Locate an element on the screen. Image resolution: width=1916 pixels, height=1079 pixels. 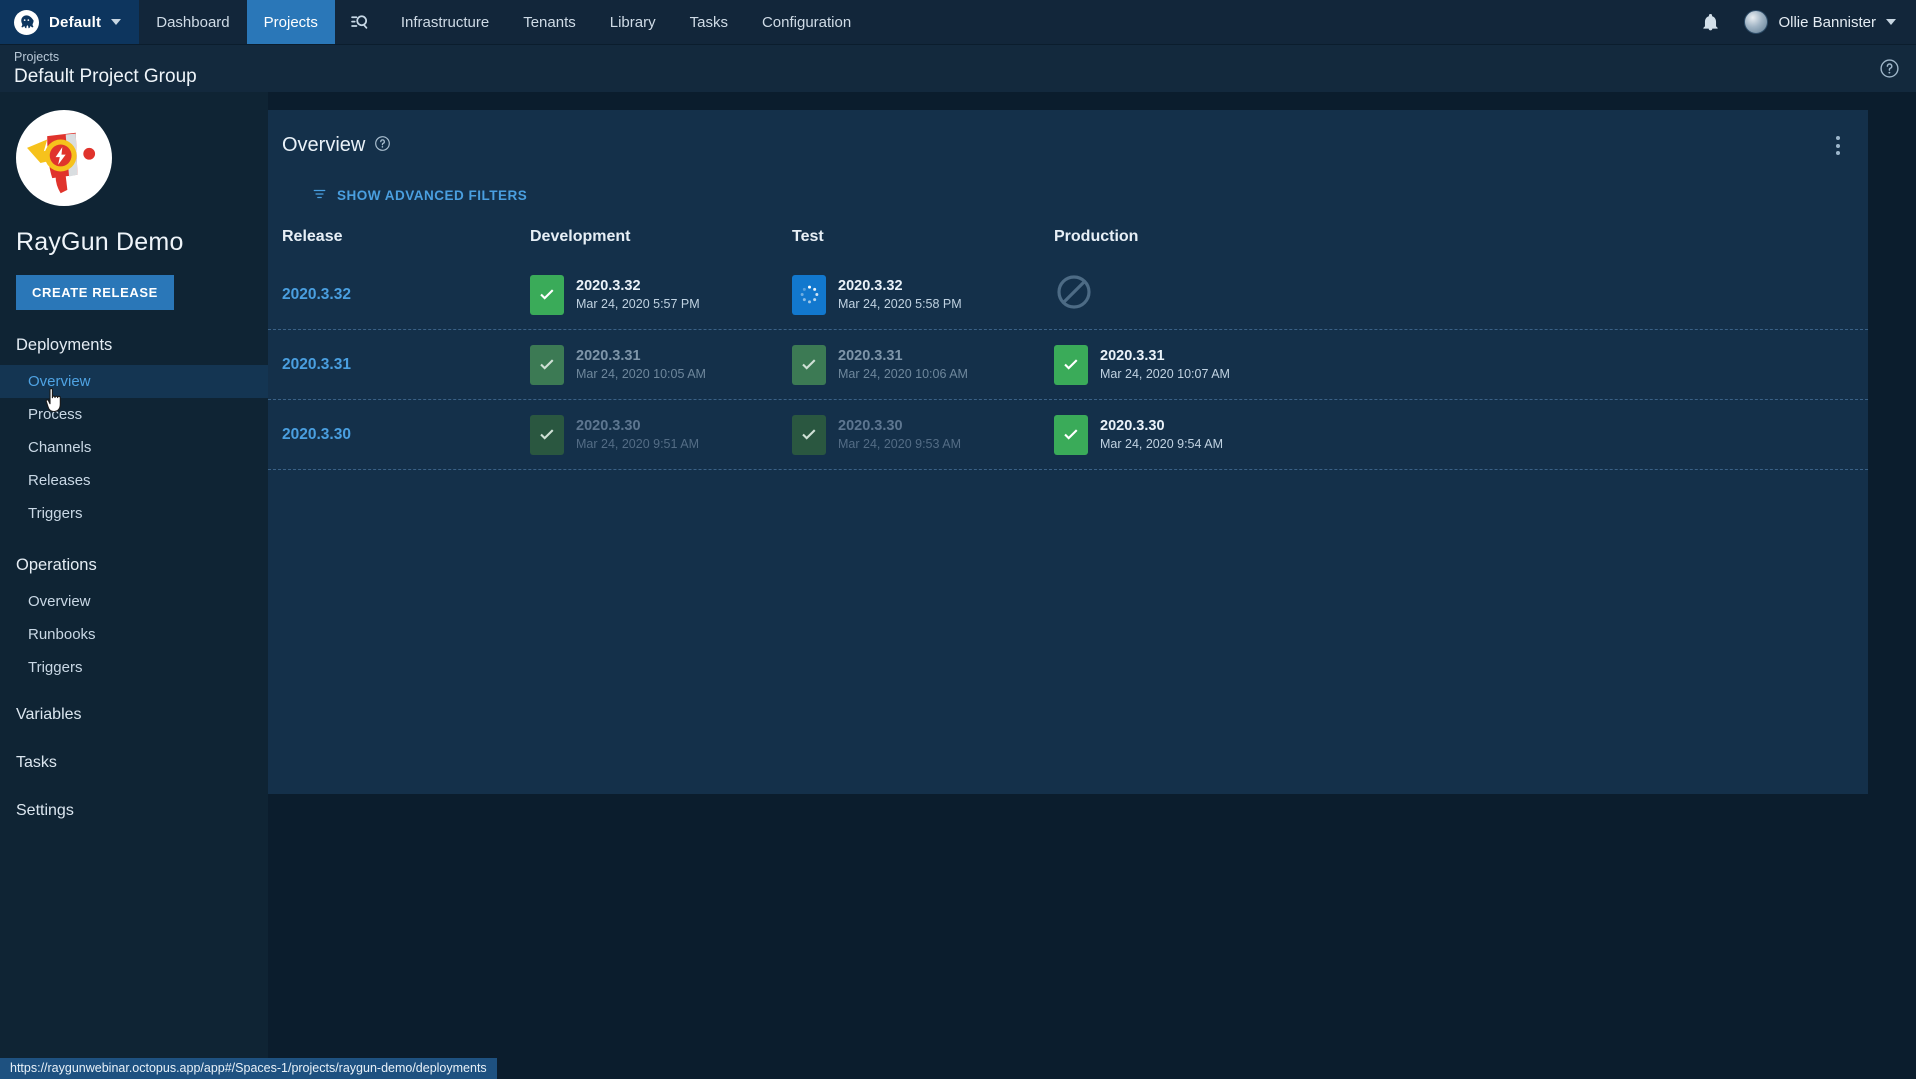
user-name: Ollie Bannister is located at coordinates (1827, 22).